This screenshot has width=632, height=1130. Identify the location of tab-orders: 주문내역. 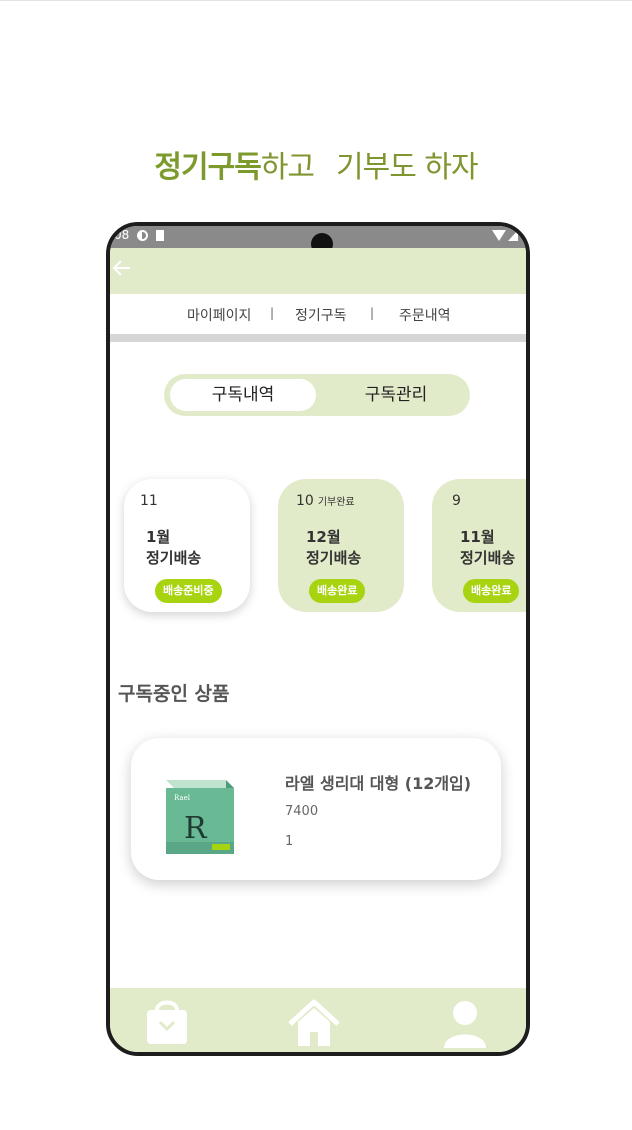
(425, 315).